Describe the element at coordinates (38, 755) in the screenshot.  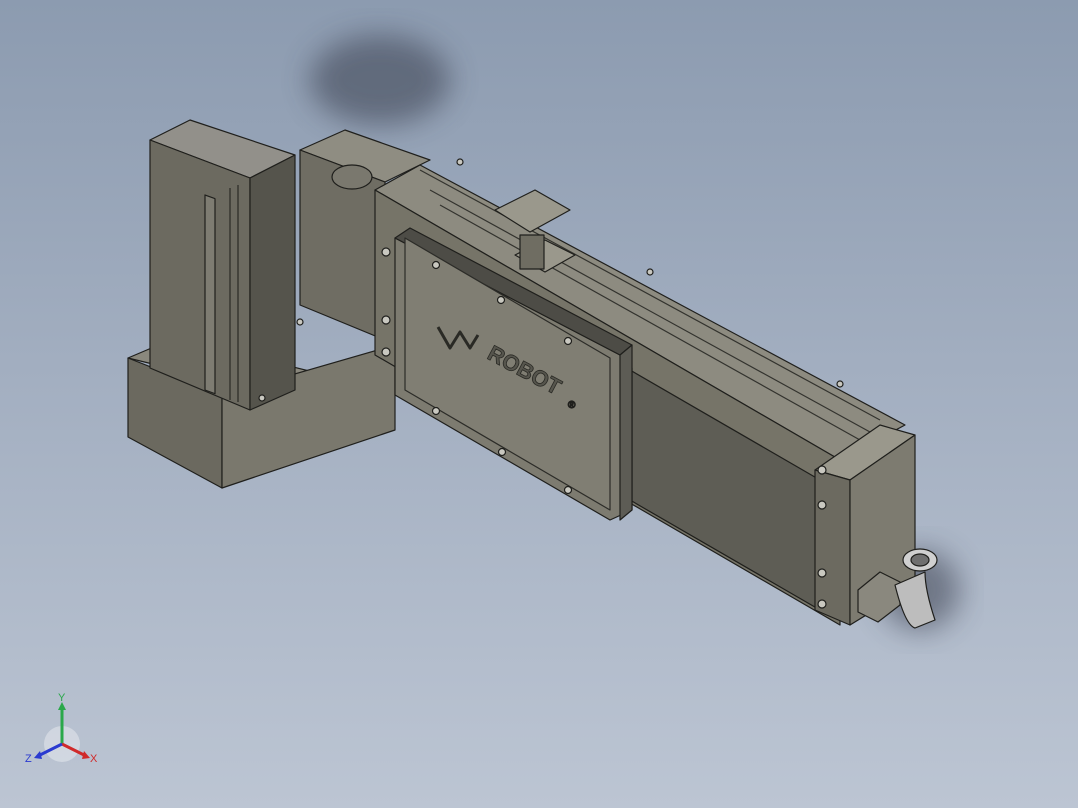
I see `z-axis-arrowhead` at that location.